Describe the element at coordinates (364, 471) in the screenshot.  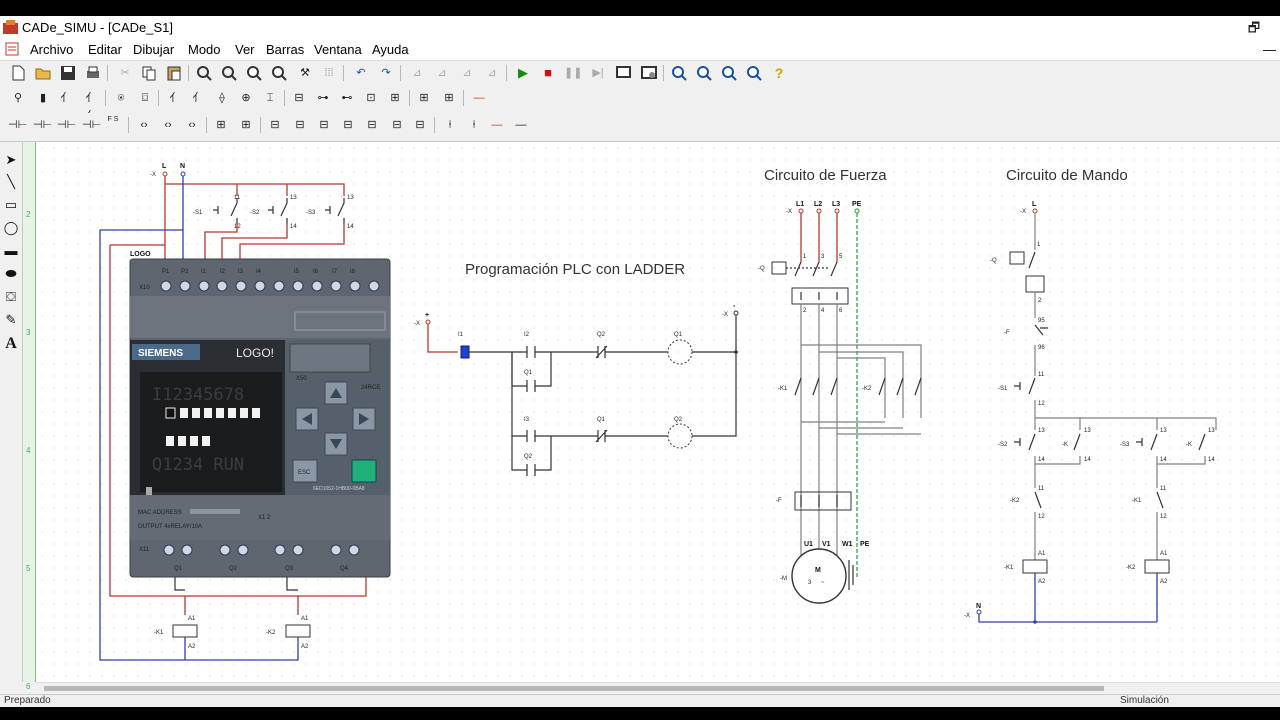
I see `ok-button` at that location.